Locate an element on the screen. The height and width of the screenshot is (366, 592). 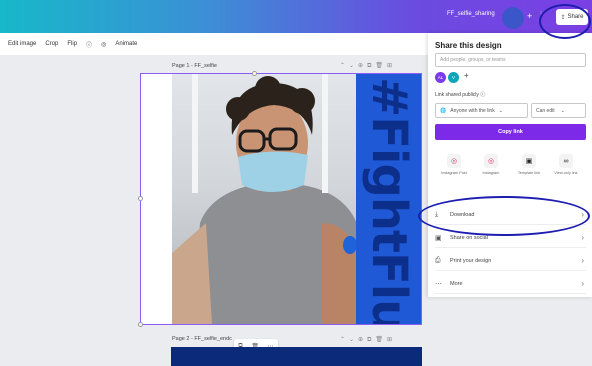
edit-image-button: Edit image is located at coordinates (22, 44).